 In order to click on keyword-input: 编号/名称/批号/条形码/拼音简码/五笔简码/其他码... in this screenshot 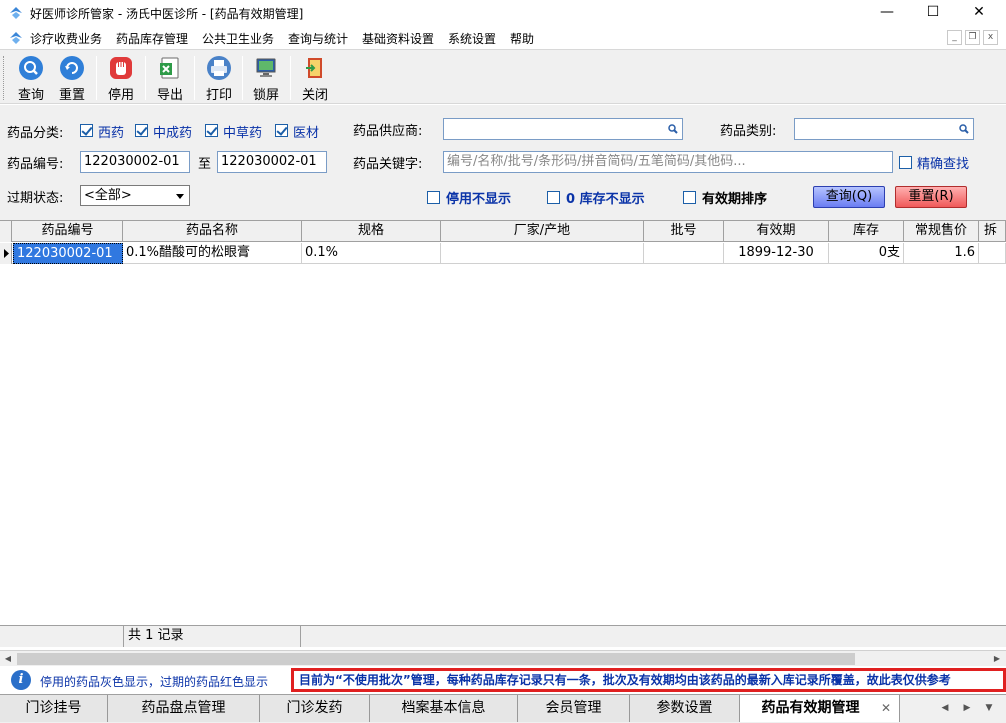, I will do `click(668, 162)`.